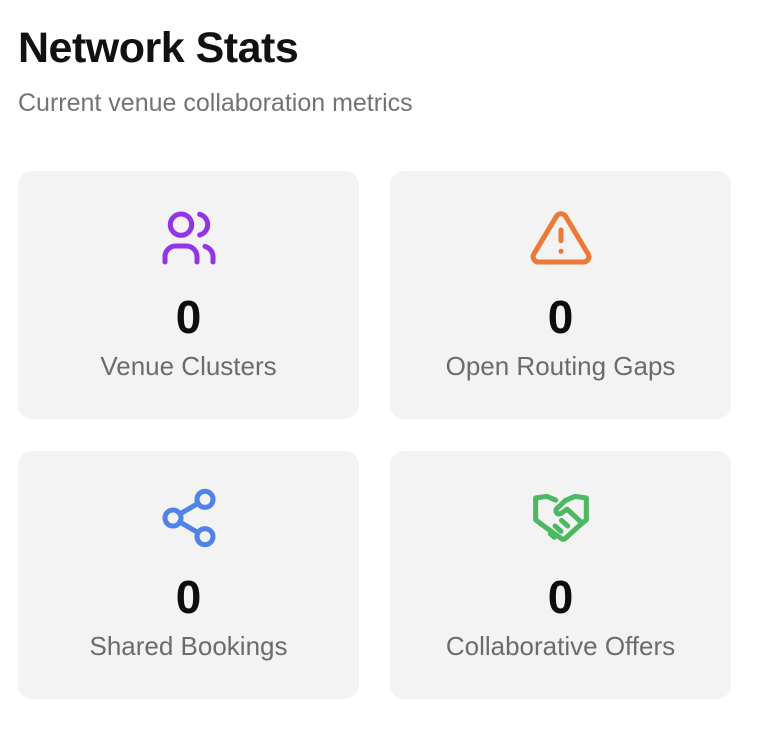  I want to click on stat-label: Collaborative Offers, so click(560, 646).